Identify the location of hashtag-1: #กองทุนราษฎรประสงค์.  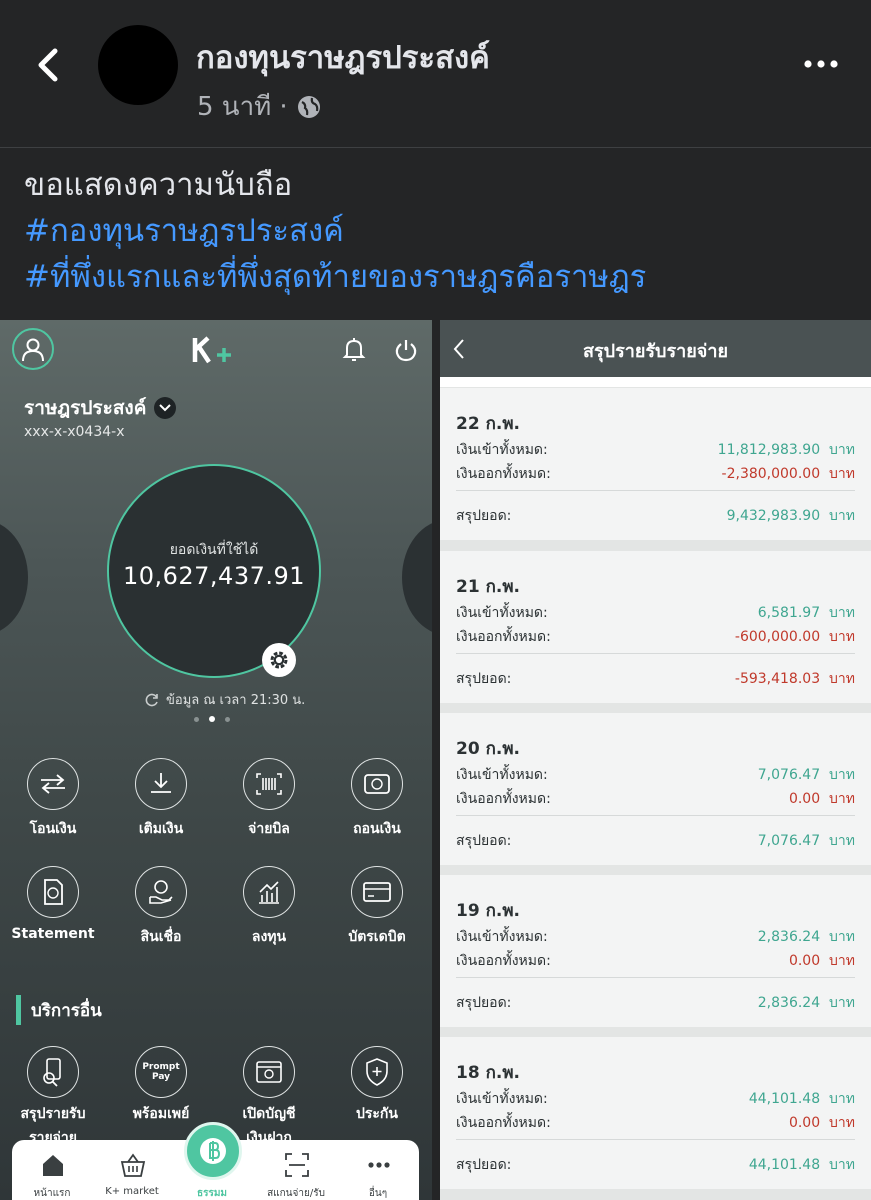
(439, 231).